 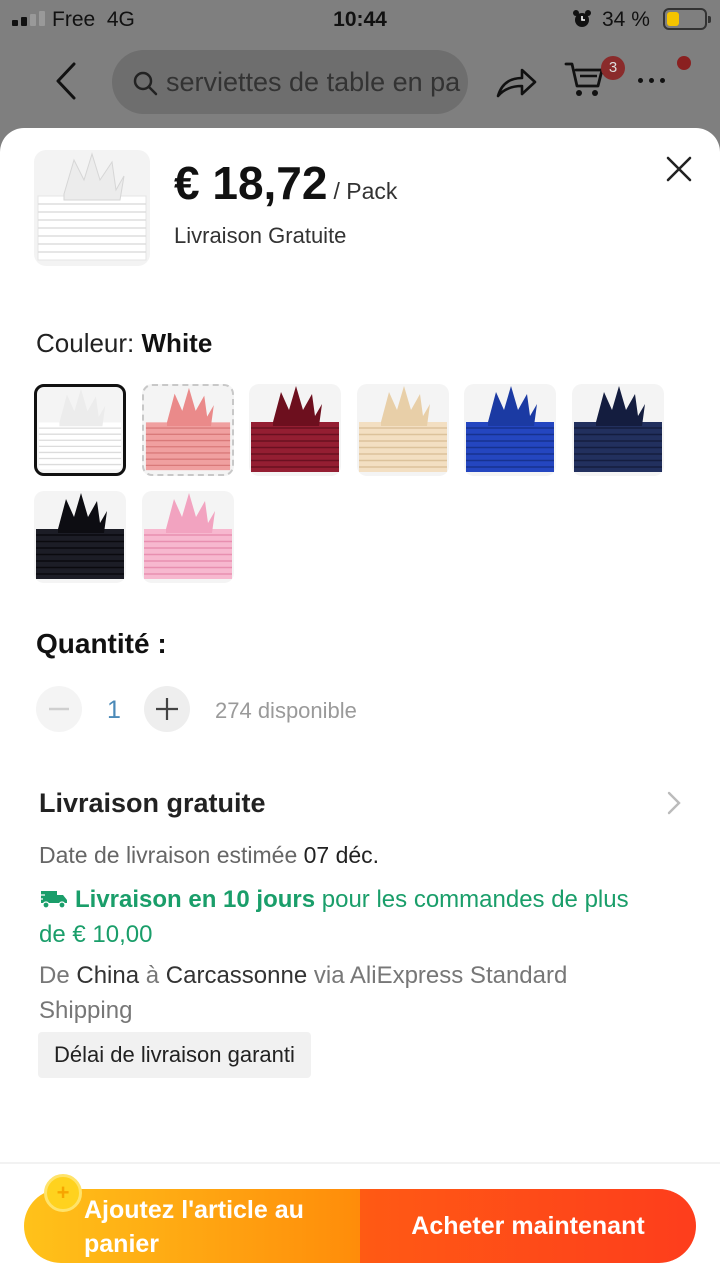 What do you see at coordinates (613, 68) in the screenshot?
I see `cart-count-badge: 3` at bounding box center [613, 68].